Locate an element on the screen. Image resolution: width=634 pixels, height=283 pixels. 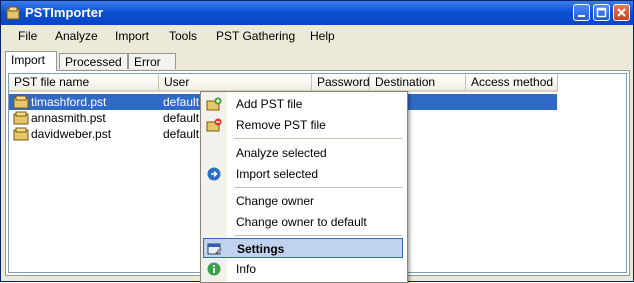
tab-import: Import is located at coordinates (31, 61).